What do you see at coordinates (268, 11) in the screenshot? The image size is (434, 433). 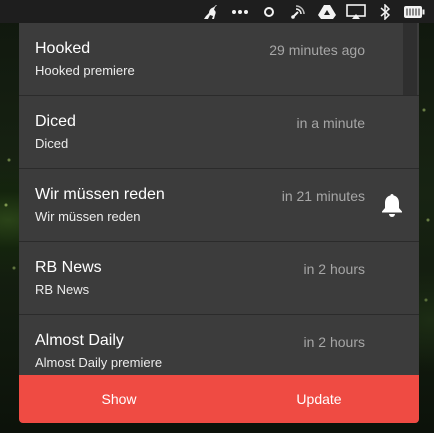 I see `circle-icon` at bounding box center [268, 11].